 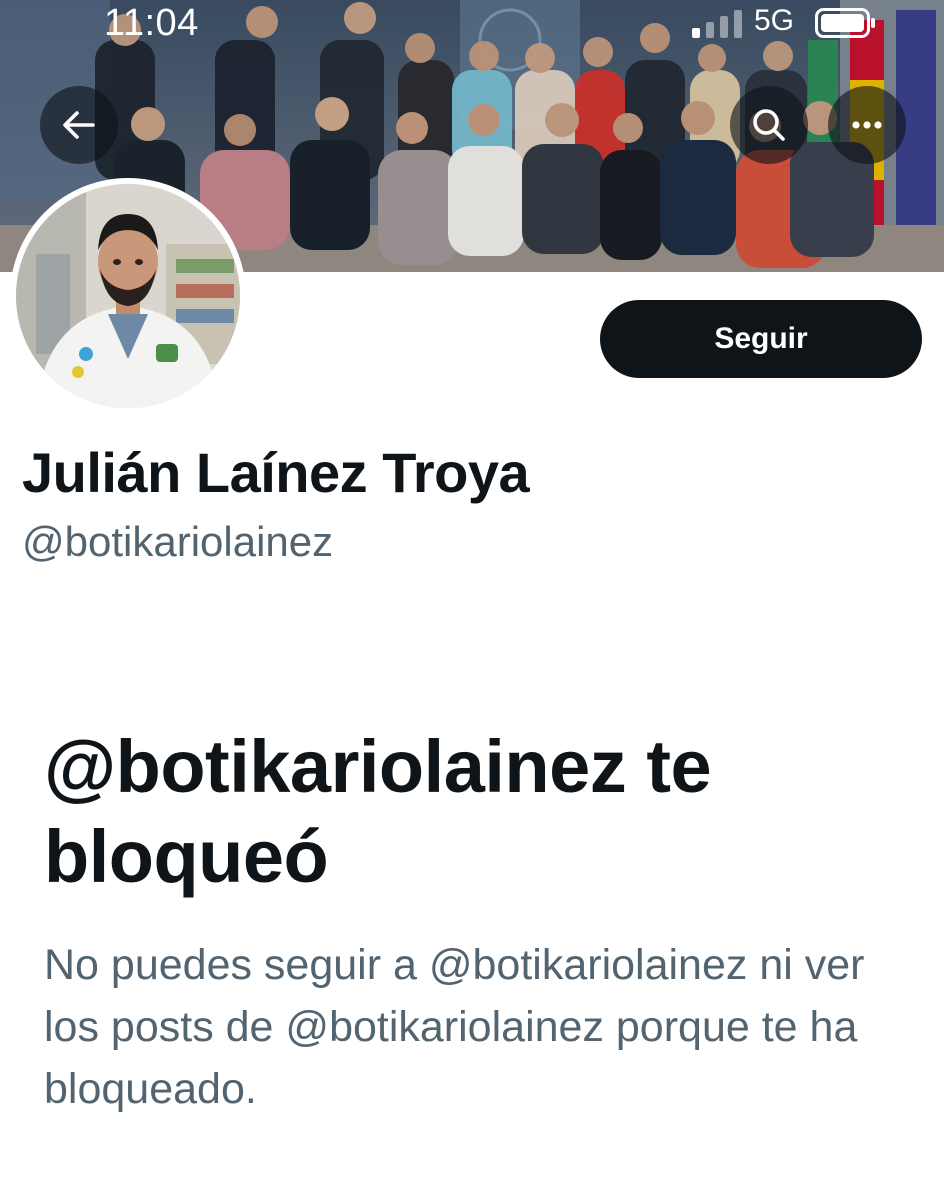 What do you see at coordinates (151, 23) in the screenshot?
I see `status-time: 11:04` at bounding box center [151, 23].